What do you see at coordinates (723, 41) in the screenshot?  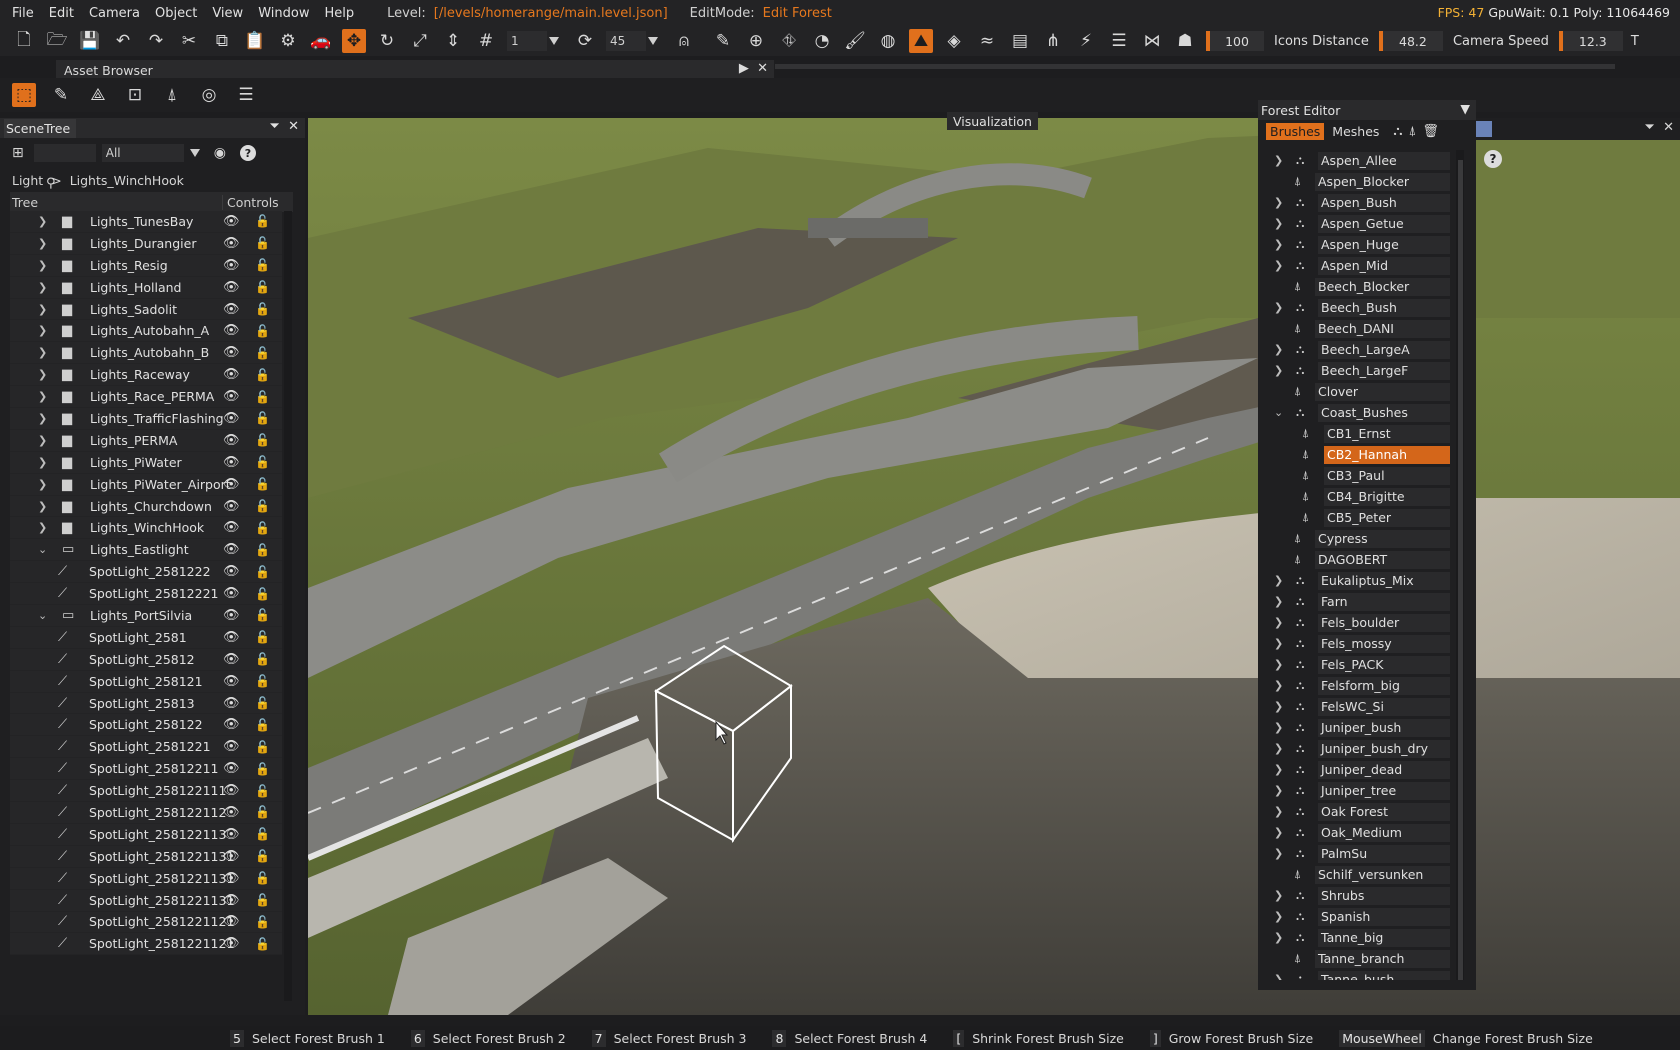 I see `pencil-icon: ✎` at bounding box center [723, 41].